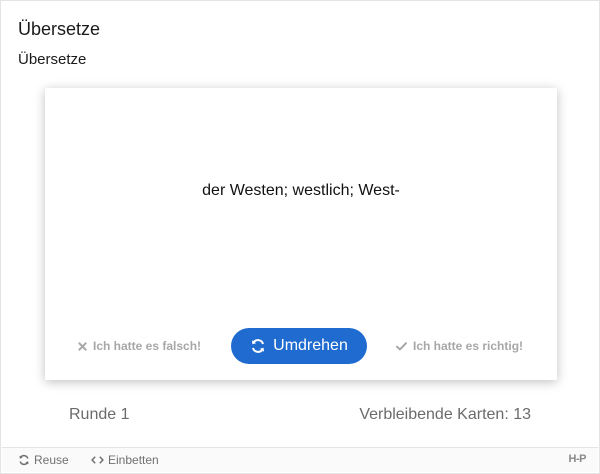 The width and height of the screenshot is (600, 474). Describe the element at coordinates (52, 59) in the screenshot. I see `task-description: Übersetze` at that location.